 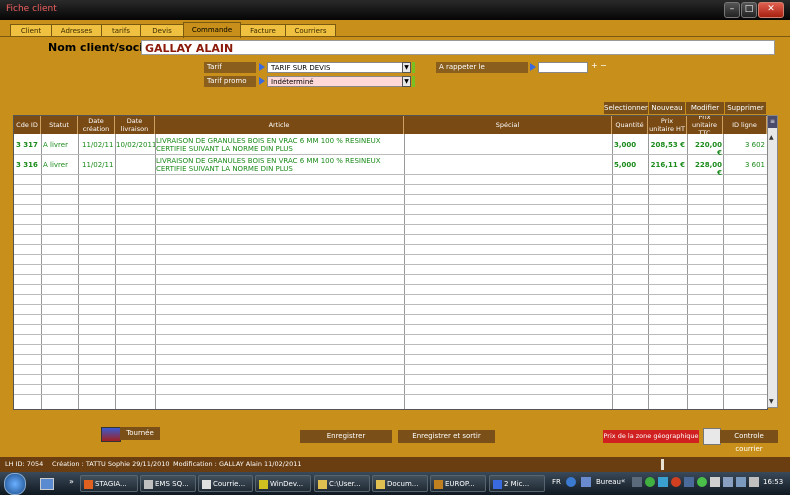 I want to click on toolbar-location: Bureau, so click(x=608, y=482).